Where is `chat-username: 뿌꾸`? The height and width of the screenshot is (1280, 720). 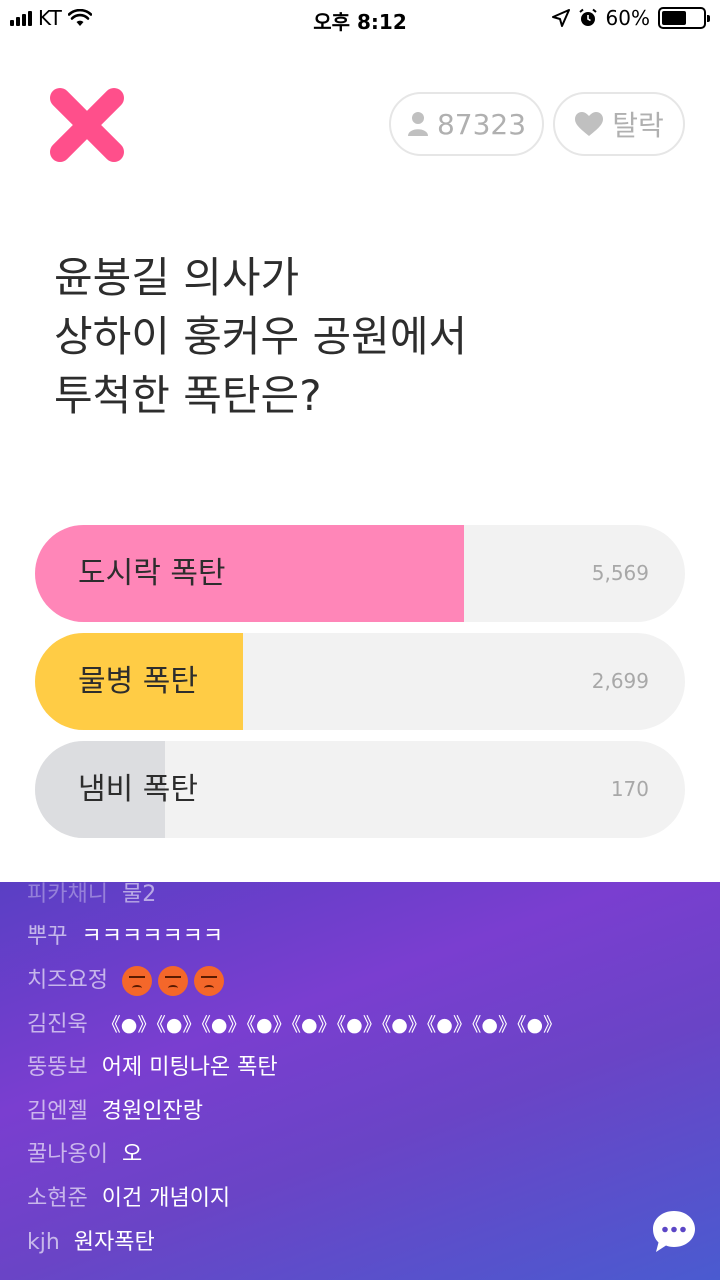
chat-username: 뿌꾸 is located at coordinates (47, 936).